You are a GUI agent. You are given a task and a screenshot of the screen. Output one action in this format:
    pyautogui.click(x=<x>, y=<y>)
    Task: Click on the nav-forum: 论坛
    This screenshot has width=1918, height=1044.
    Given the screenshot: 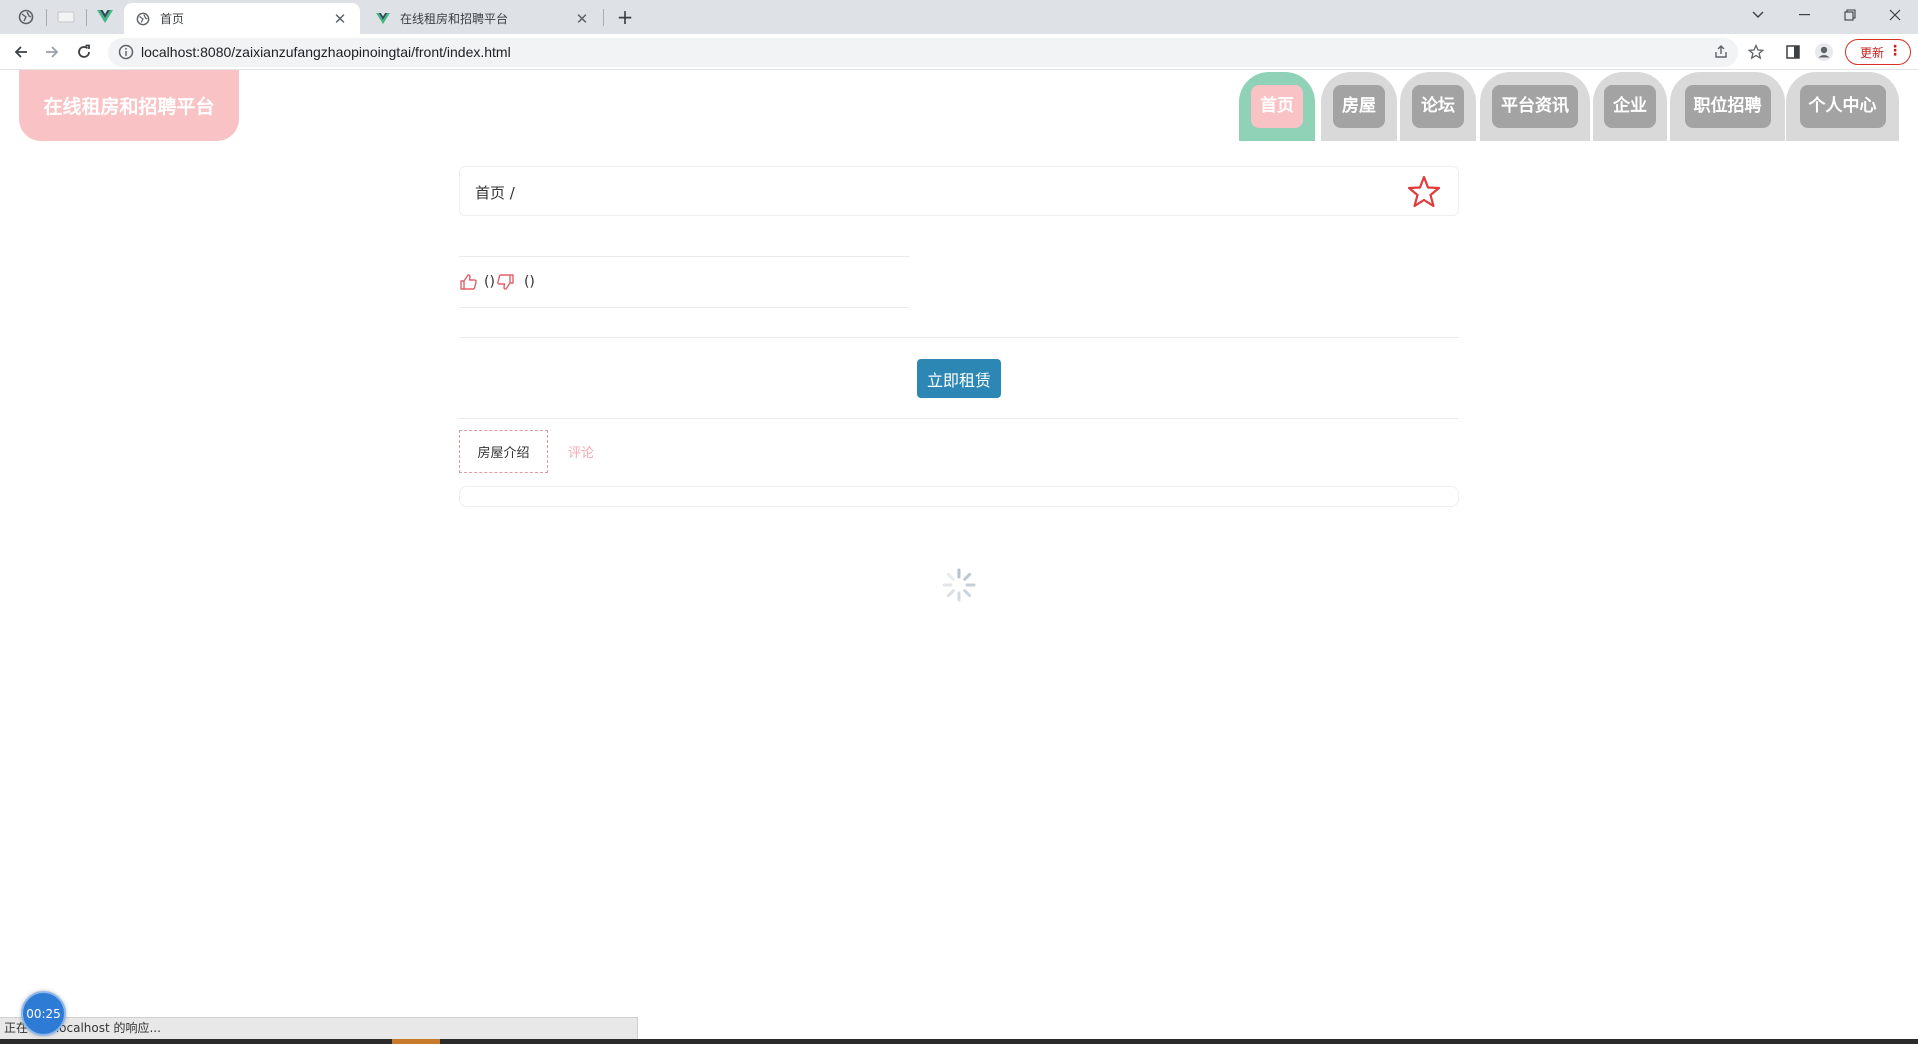 What is the action you would take?
    pyautogui.click(x=1438, y=106)
    